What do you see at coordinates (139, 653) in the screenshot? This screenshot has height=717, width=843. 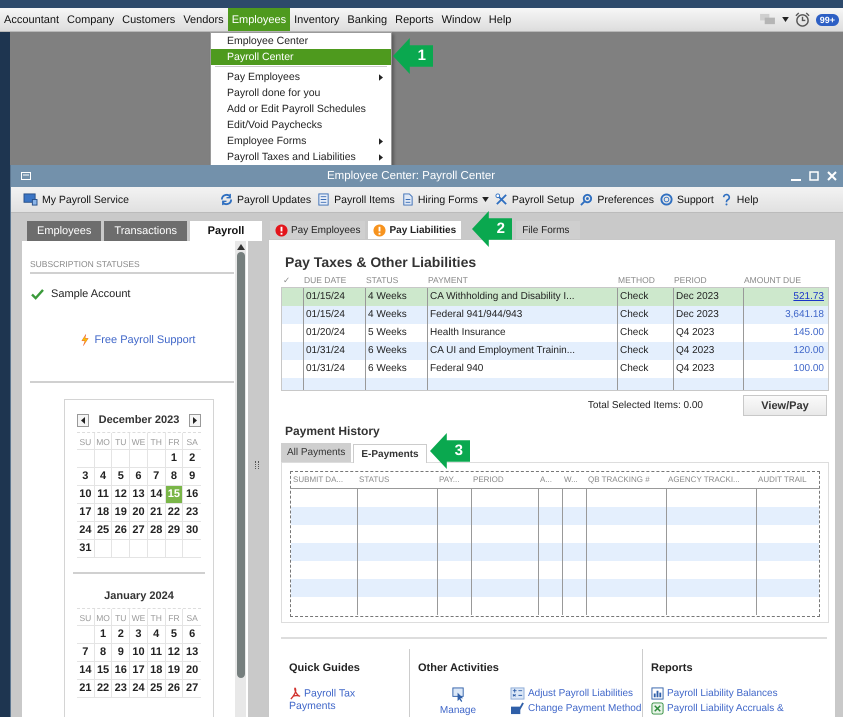 I see `calendar-day: 10` at bounding box center [139, 653].